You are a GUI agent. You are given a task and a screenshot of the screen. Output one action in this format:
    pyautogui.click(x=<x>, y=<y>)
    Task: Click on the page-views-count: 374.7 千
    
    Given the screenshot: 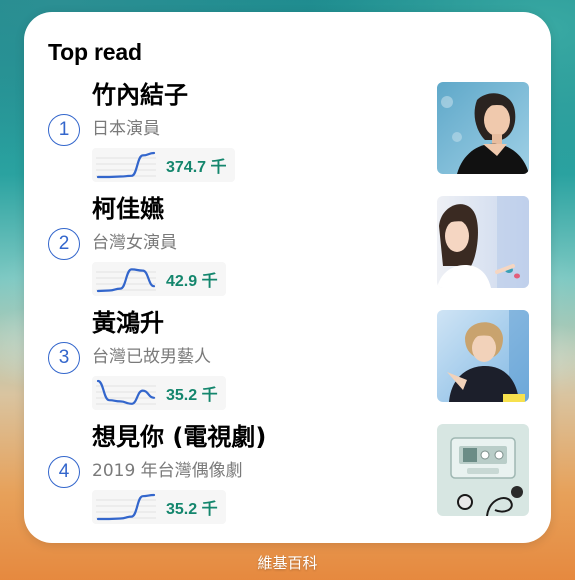 What is the action you would take?
    pyautogui.click(x=196, y=167)
    